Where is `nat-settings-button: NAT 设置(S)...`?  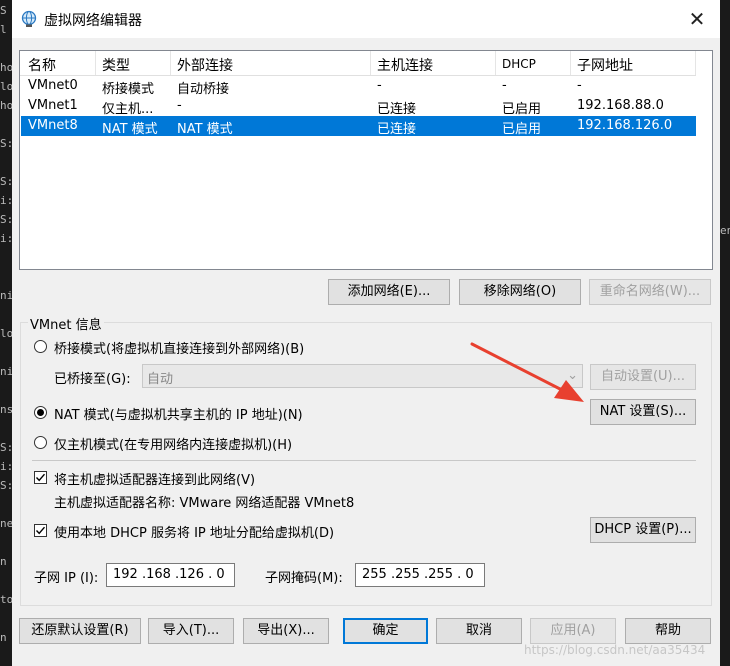 nat-settings-button: NAT 设置(S)... is located at coordinates (643, 412).